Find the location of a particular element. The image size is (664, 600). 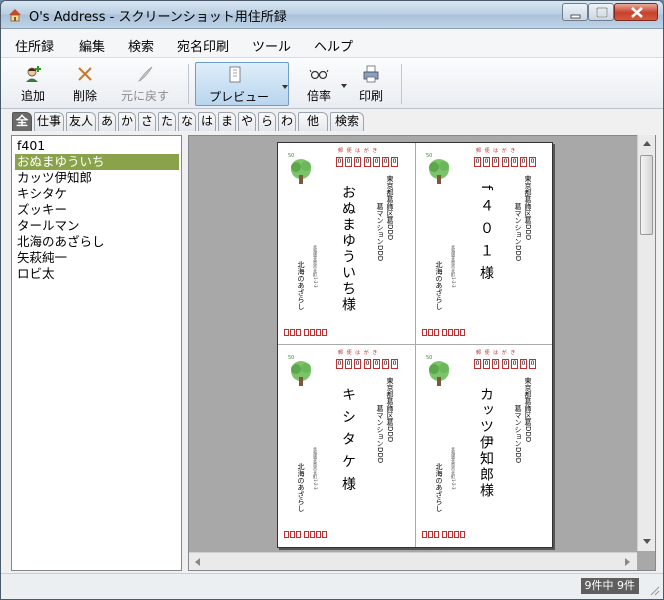

contact-item: ズッキー is located at coordinates (97, 210).